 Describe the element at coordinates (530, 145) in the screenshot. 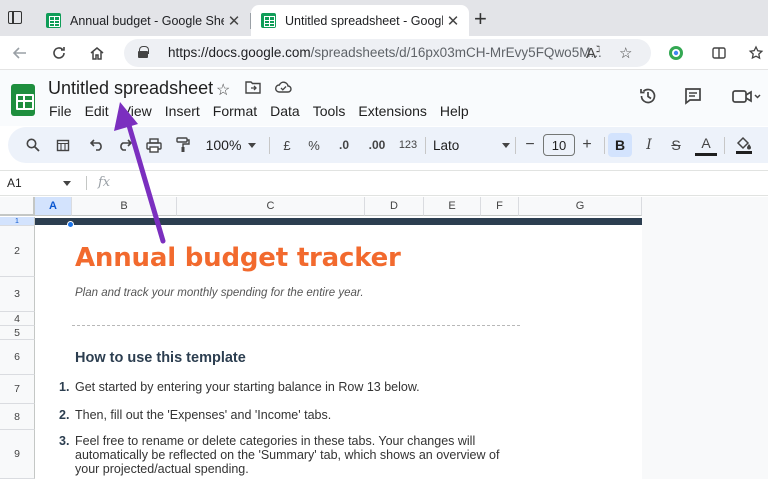

I see `decrease-font-size-button: −` at that location.